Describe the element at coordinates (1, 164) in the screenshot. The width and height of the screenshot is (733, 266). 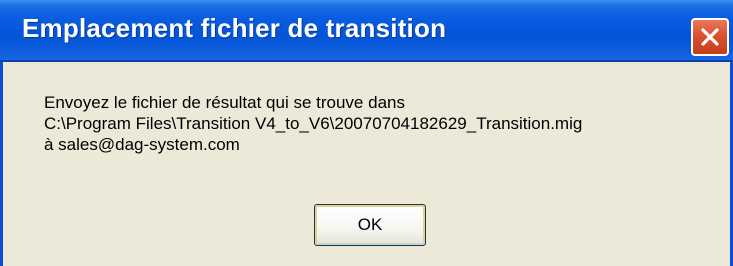
I see `window-frame-left` at that location.